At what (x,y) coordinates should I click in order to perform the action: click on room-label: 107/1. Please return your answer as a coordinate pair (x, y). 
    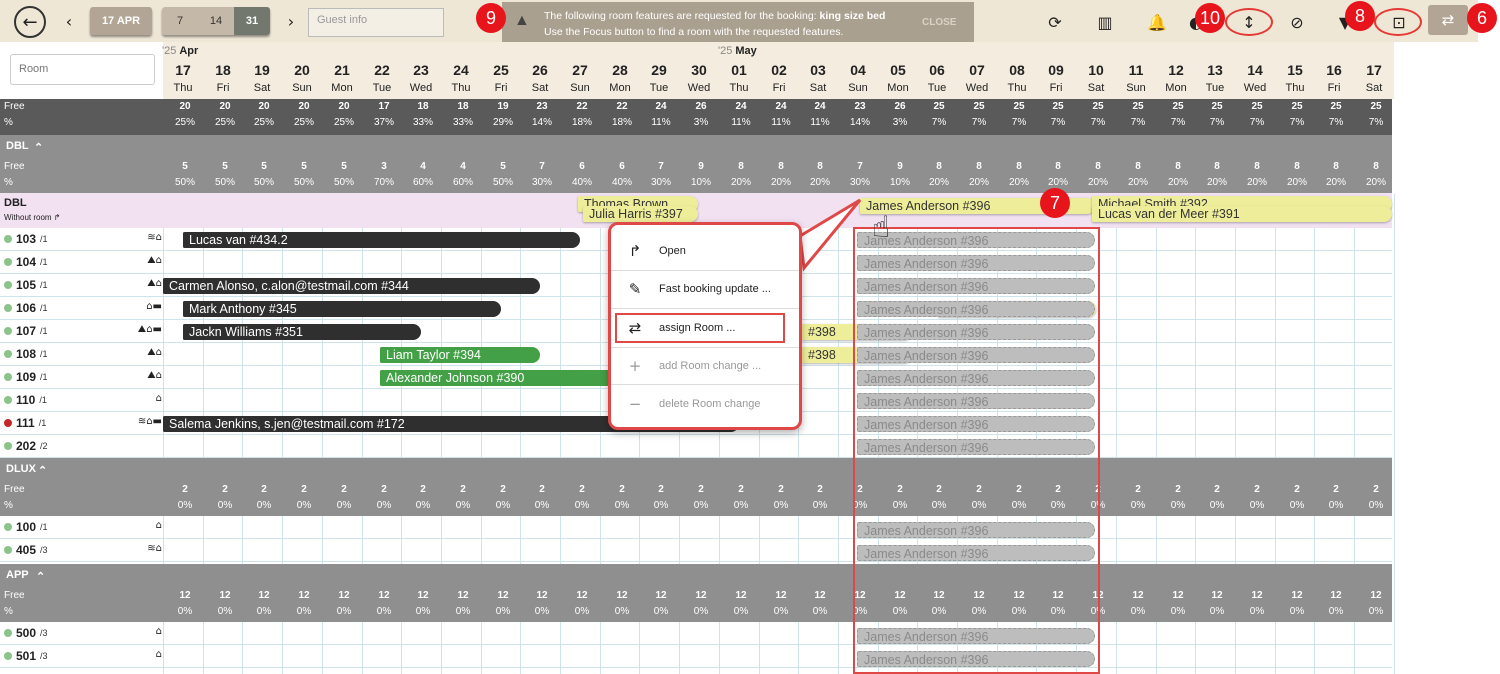
    Looking at the image, I should click on (26, 331).